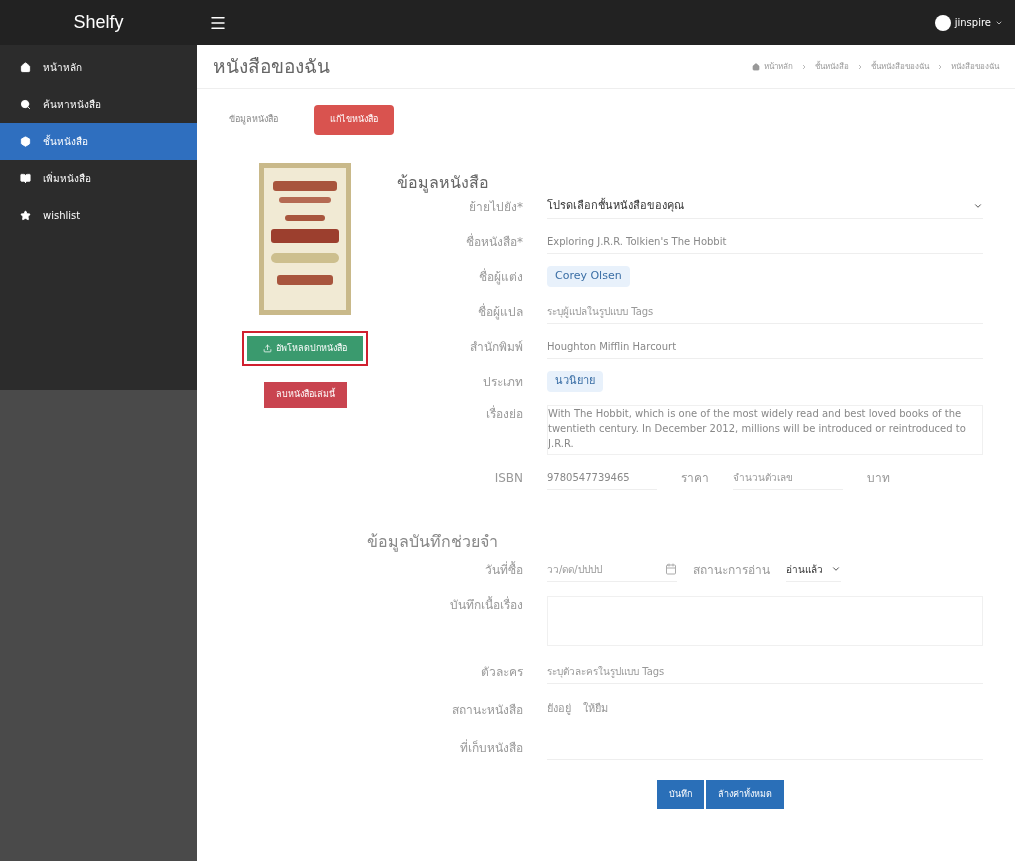 Image resolution: width=1015 pixels, height=861 pixels. I want to click on reading-status-select: อ่านแล้ว, so click(813, 569).